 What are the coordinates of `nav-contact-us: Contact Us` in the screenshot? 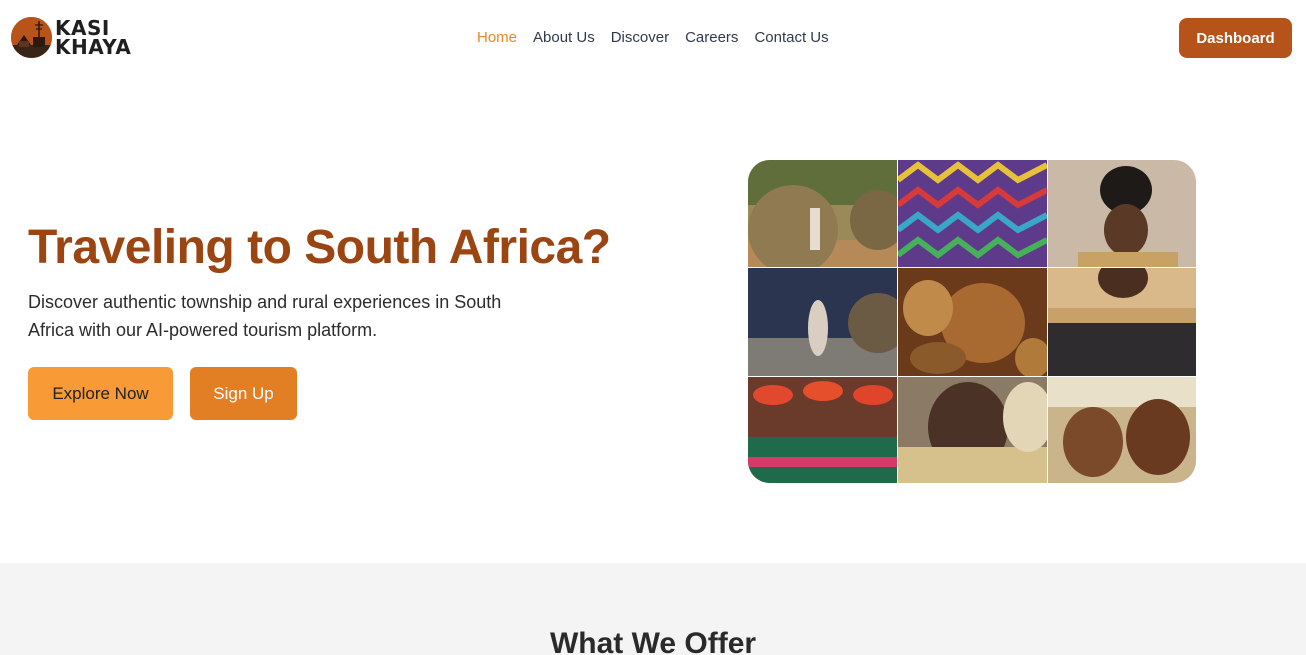 It's located at (791, 37).